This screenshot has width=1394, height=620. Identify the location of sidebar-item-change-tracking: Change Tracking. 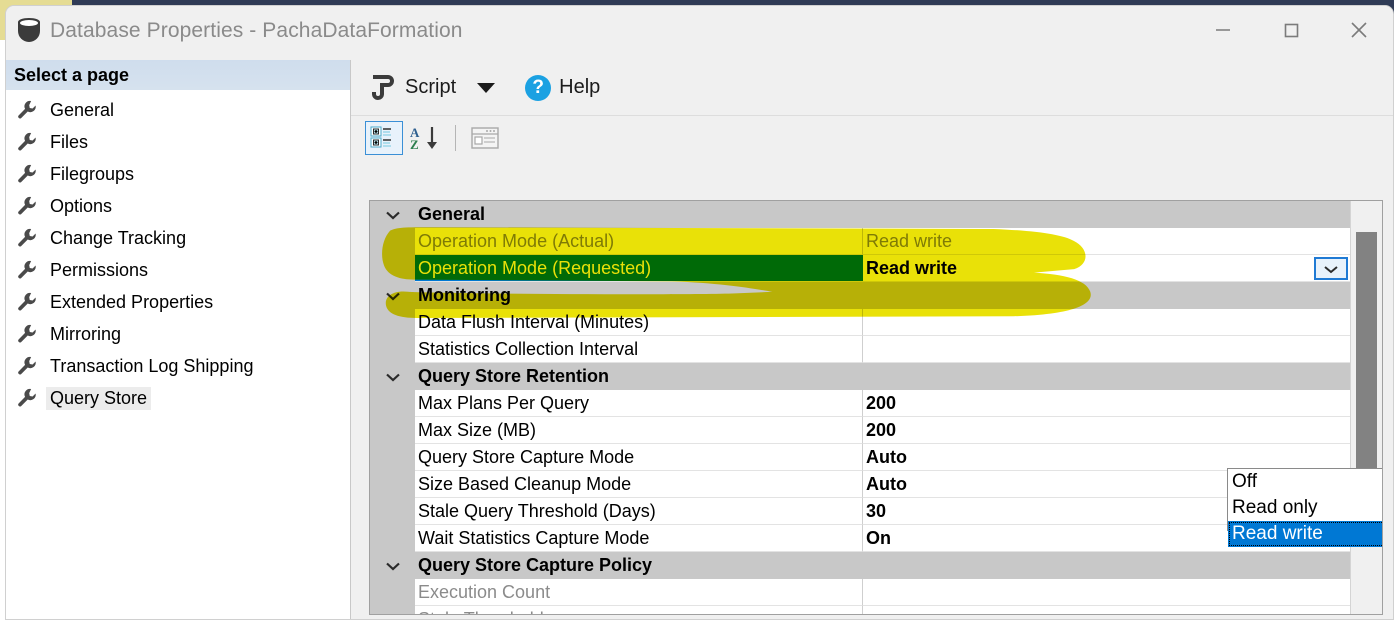
(178, 238).